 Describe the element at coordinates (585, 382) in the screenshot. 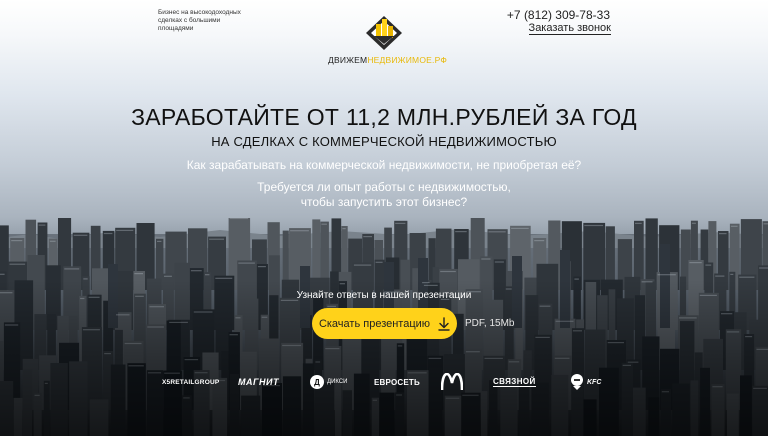

I see `partner-kfc-logo: KFC` at that location.